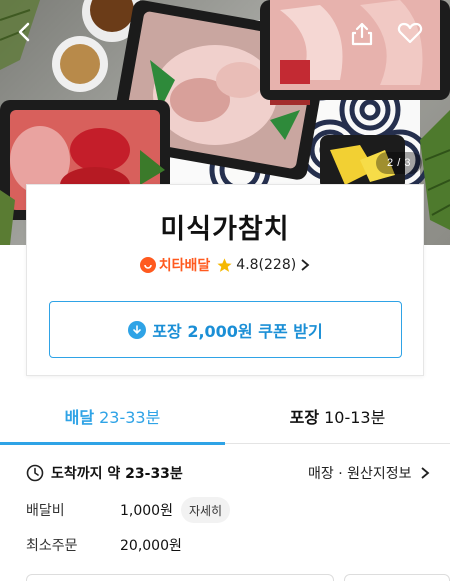 The height and width of the screenshot is (581, 450). I want to click on tab-pickup-time: 10-13분, so click(355, 417).